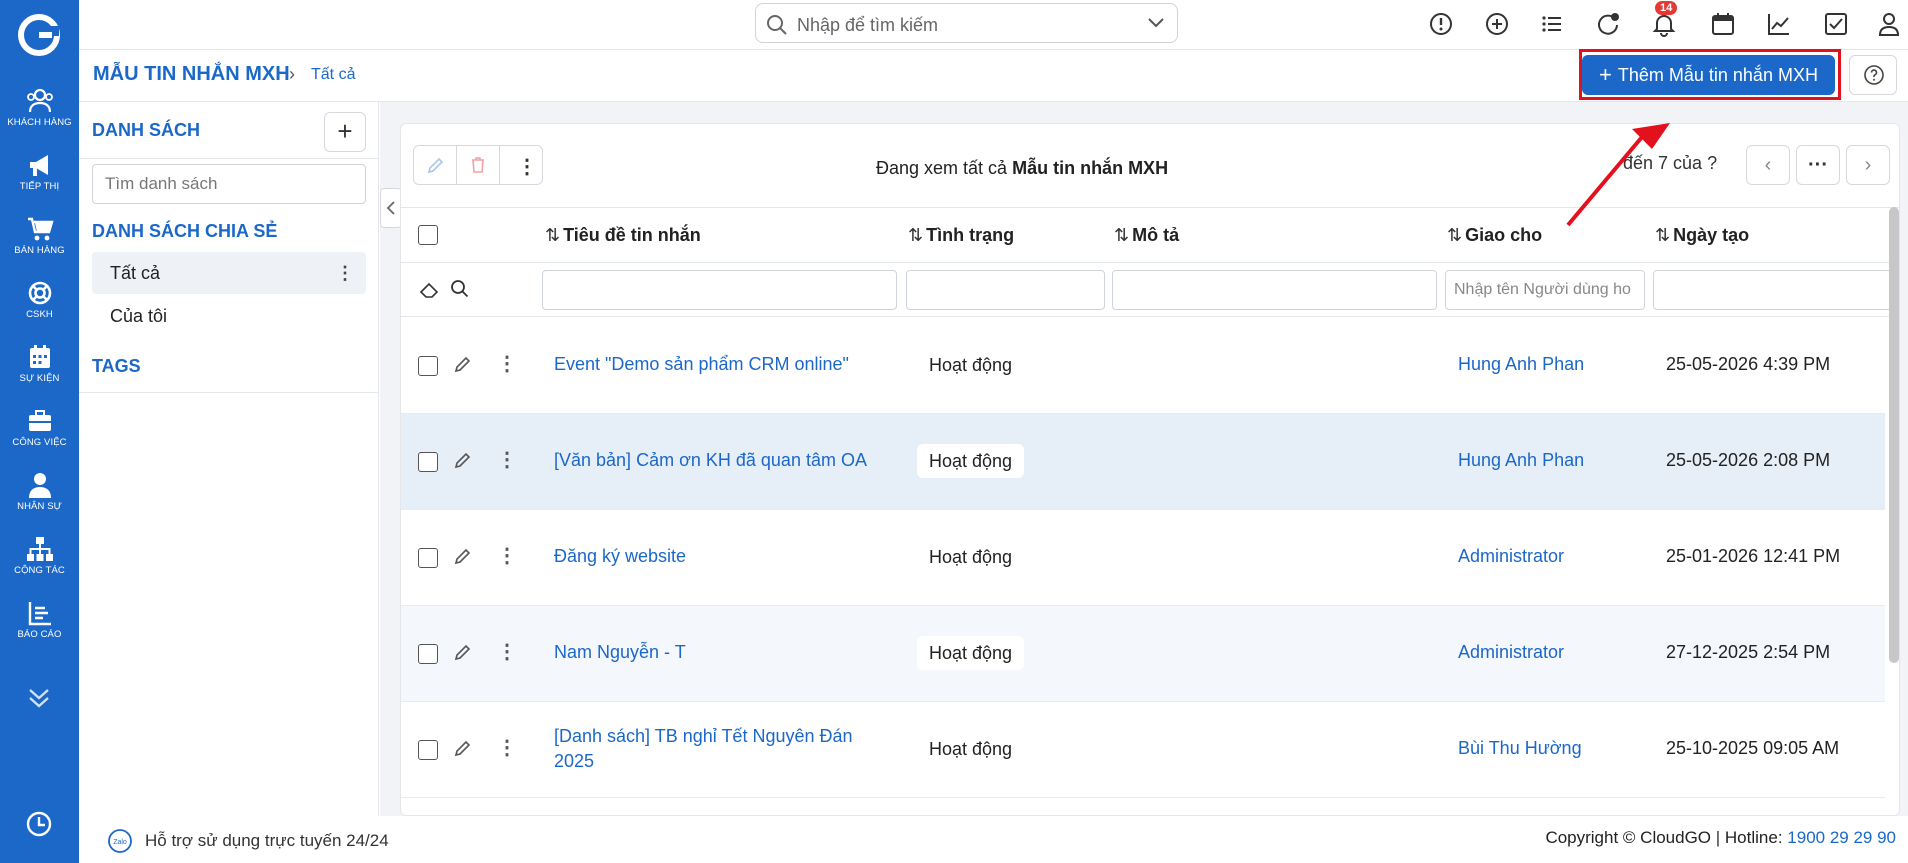  Describe the element at coordinates (478, 165) in the screenshot. I see `delete-button` at that location.